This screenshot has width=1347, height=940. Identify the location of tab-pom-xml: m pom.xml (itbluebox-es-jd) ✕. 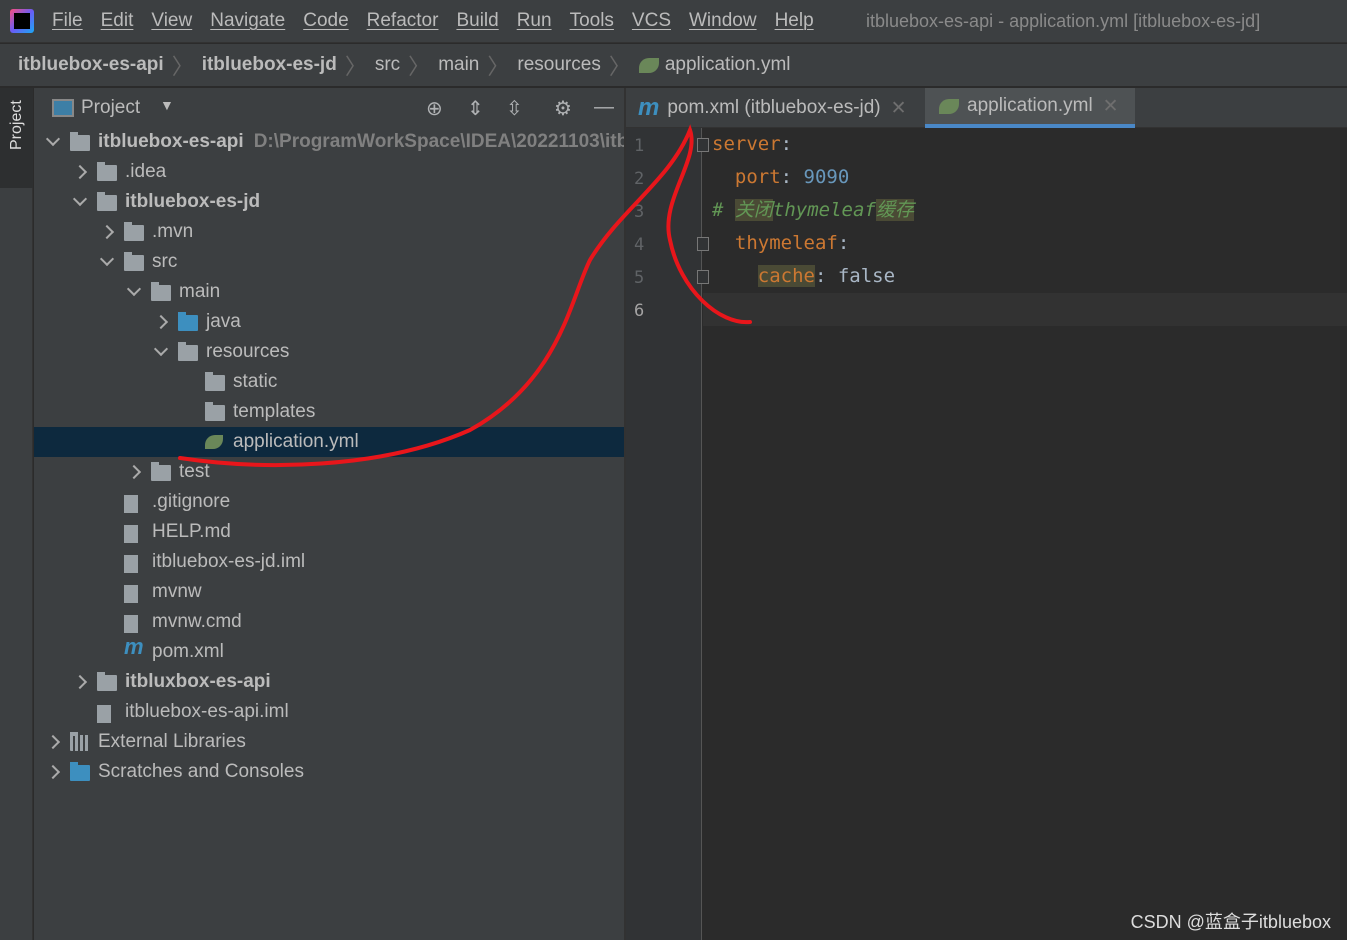
(775, 108).